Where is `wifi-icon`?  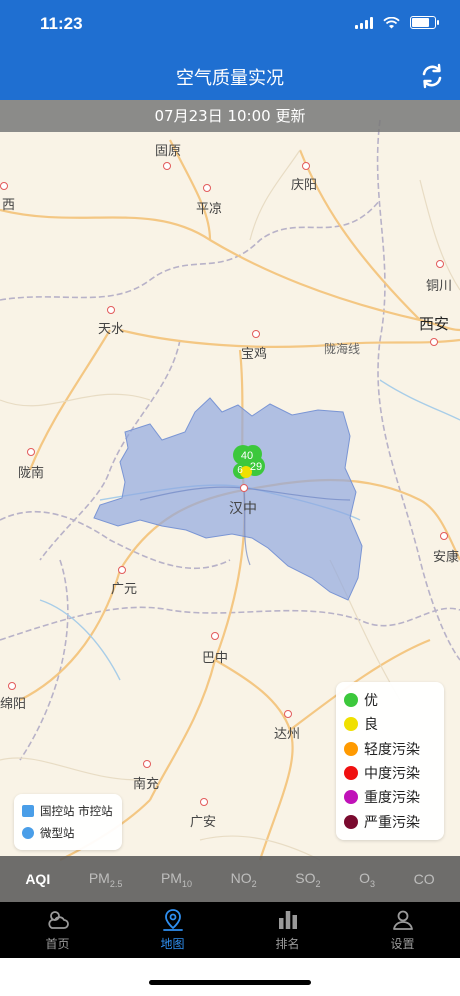 wifi-icon is located at coordinates (391, 22).